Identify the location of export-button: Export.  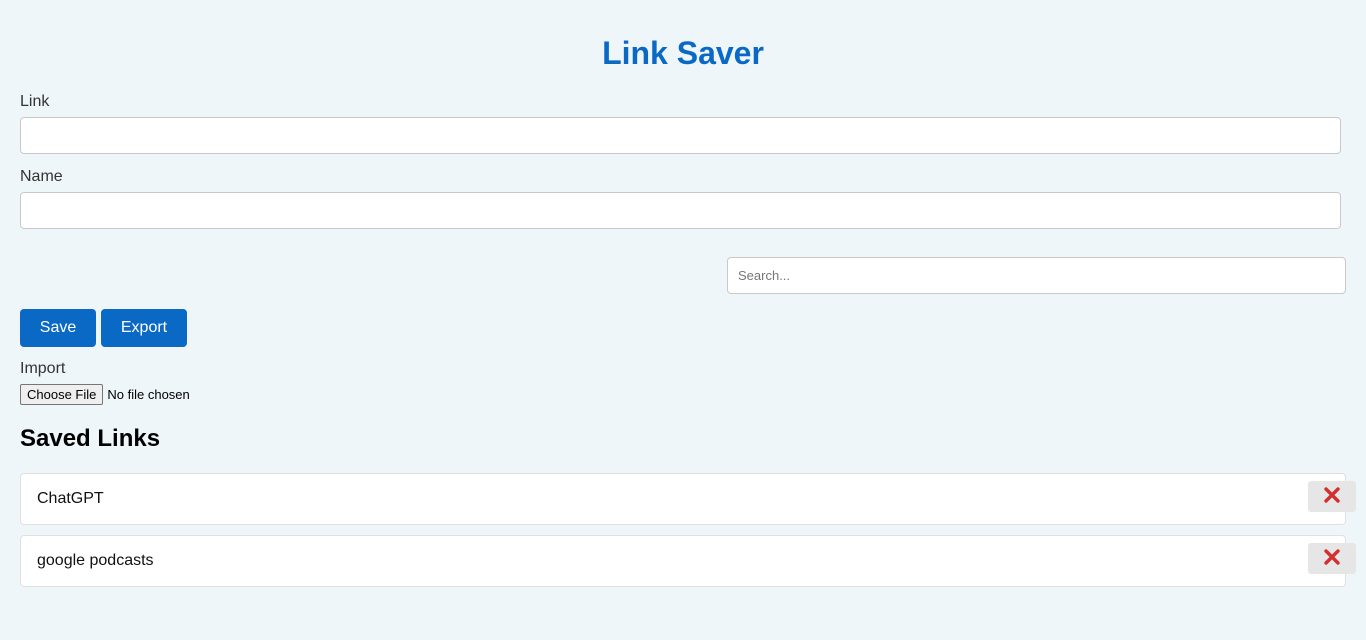
(144, 328).